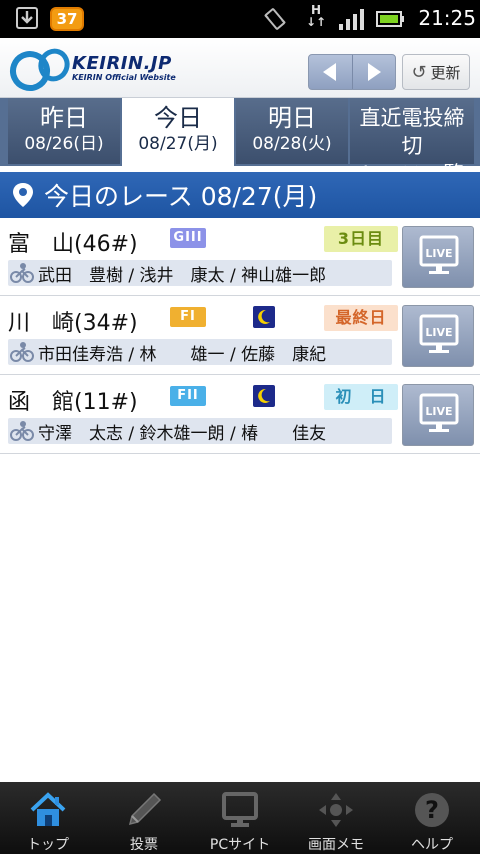 This screenshot has height=854, width=480. I want to click on refresh-label: 更新, so click(445, 72).